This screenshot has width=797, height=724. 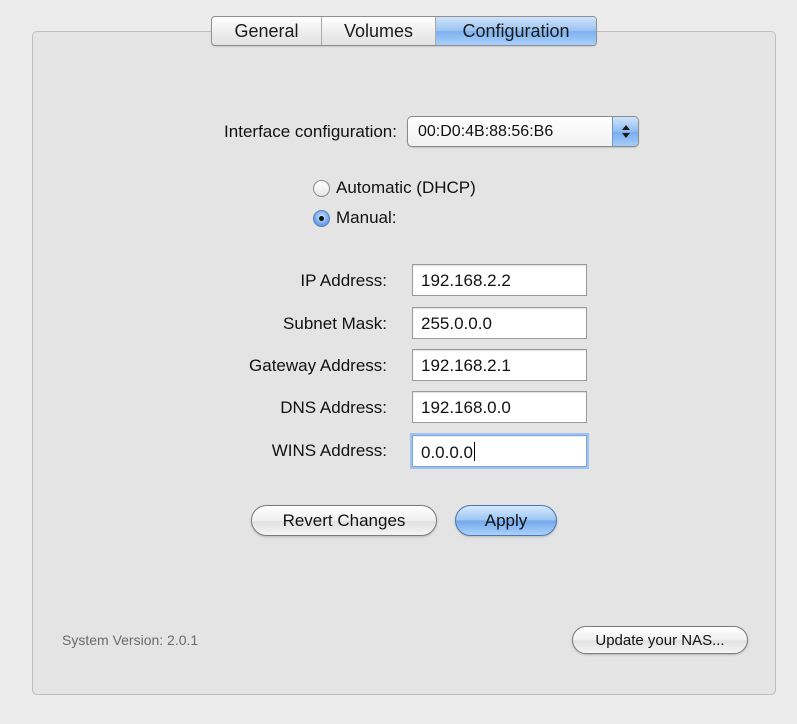 What do you see at coordinates (333, 407) in the screenshot?
I see `dns-address-label: DNS Address:` at bounding box center [333, 407].